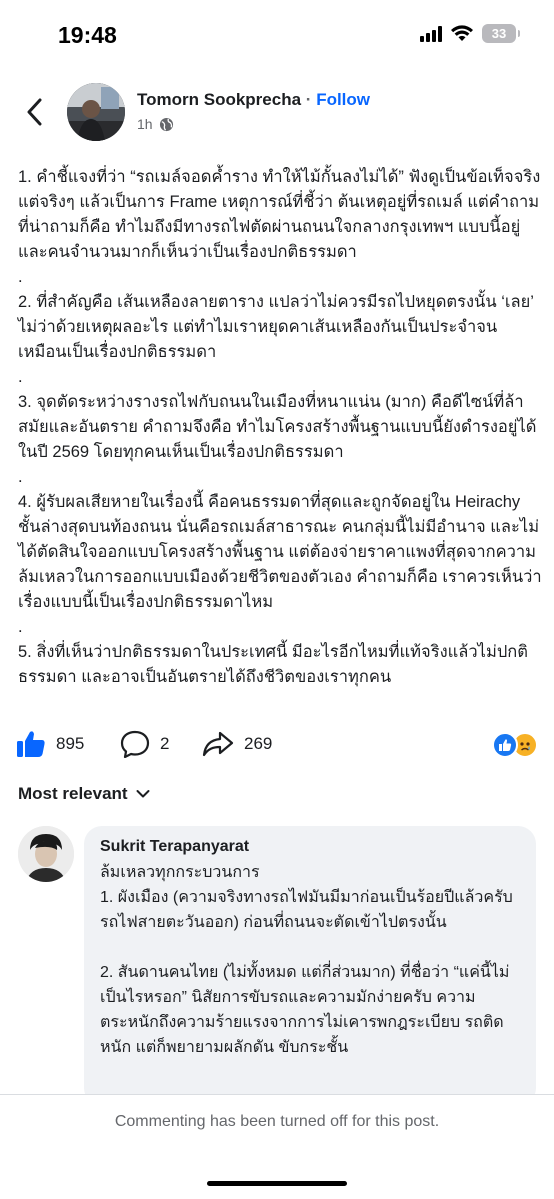 The width and height of the screenshot is (554, 1199). What do you see at coordinates (166, 124) in the screenshot?
I see `globe-icon` at bounding box center [166, 124].